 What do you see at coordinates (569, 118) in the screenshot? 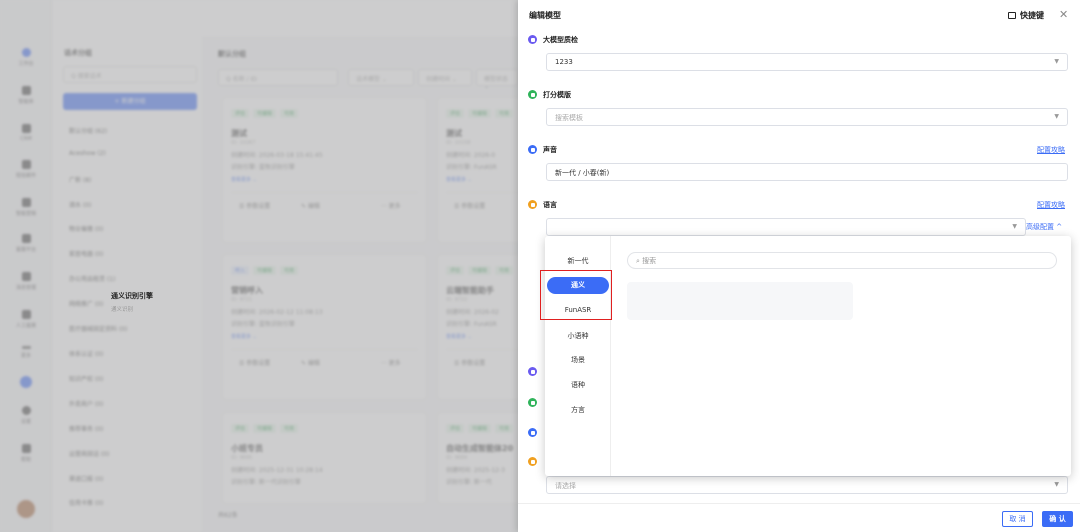
I see `score-template-placeholder: 搜索模板` at bounding box center [569, 118].